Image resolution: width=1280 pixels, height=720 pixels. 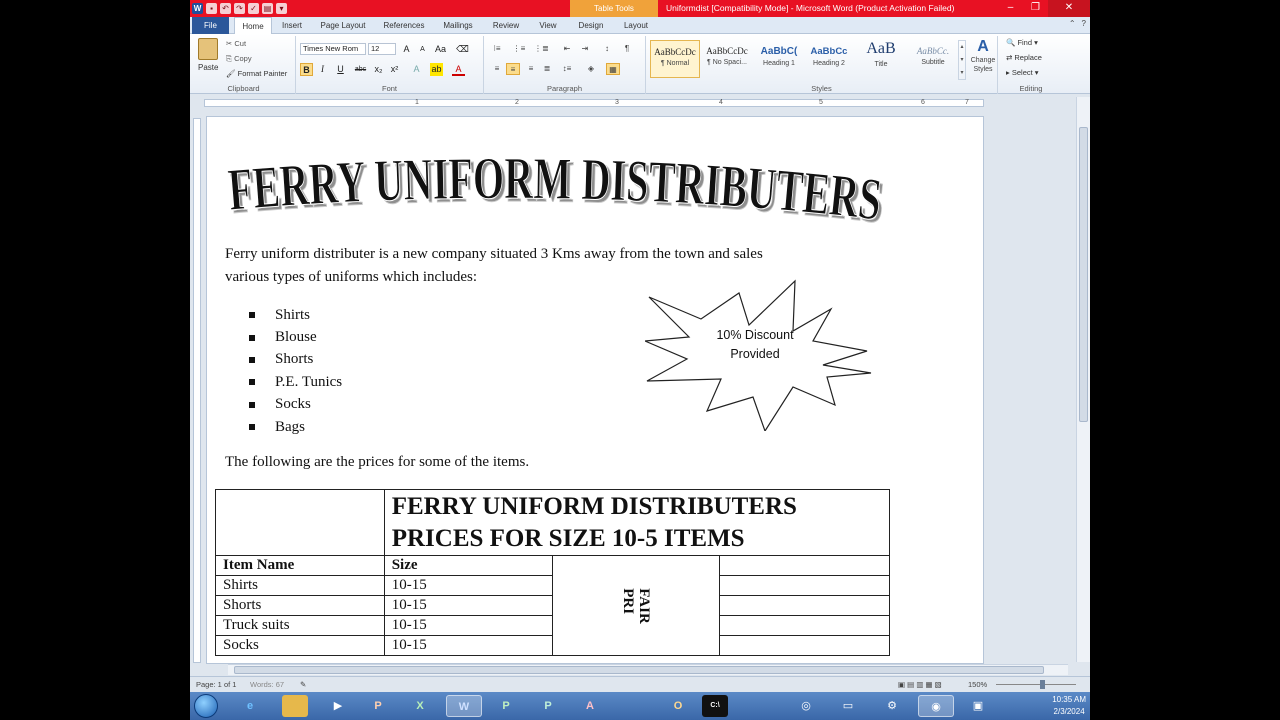 What do you see at coordinates (295, 706) in the screenshot?
I see `taskbar-explorer-icon` at bounding box center [295, 706].